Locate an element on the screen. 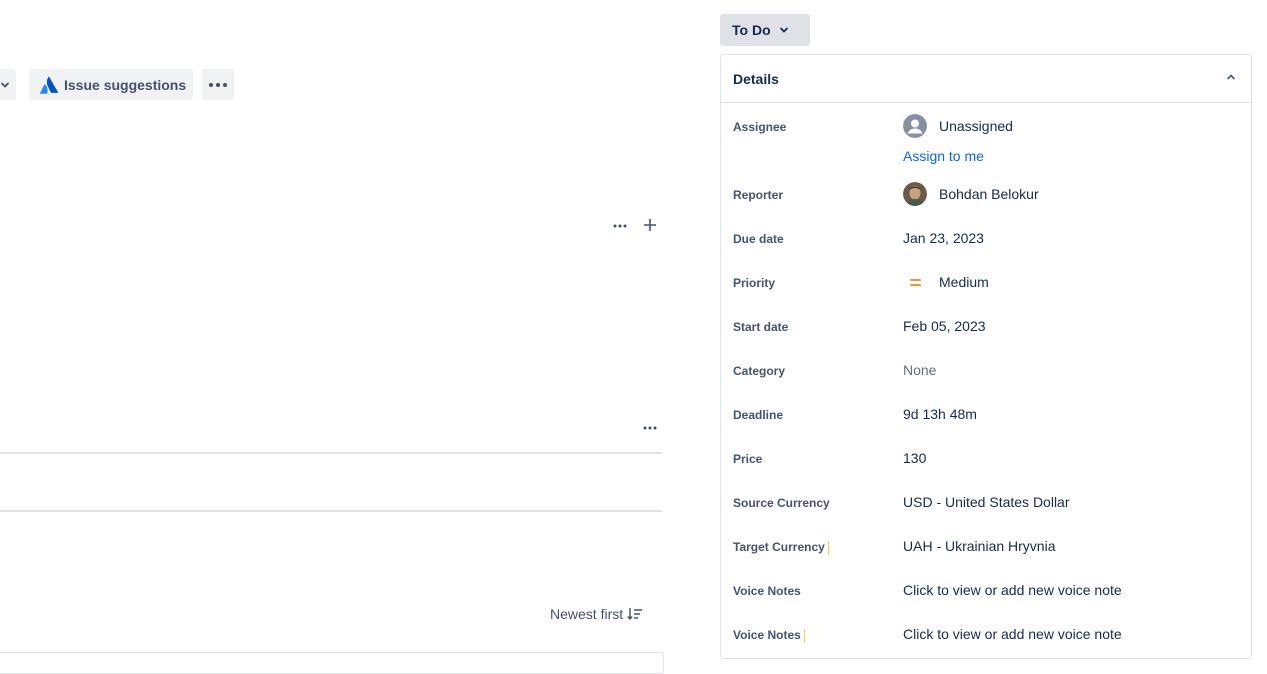 This screenshot has width=1267, height=674. priority-medium-icon is located at coordinates (915, 282).